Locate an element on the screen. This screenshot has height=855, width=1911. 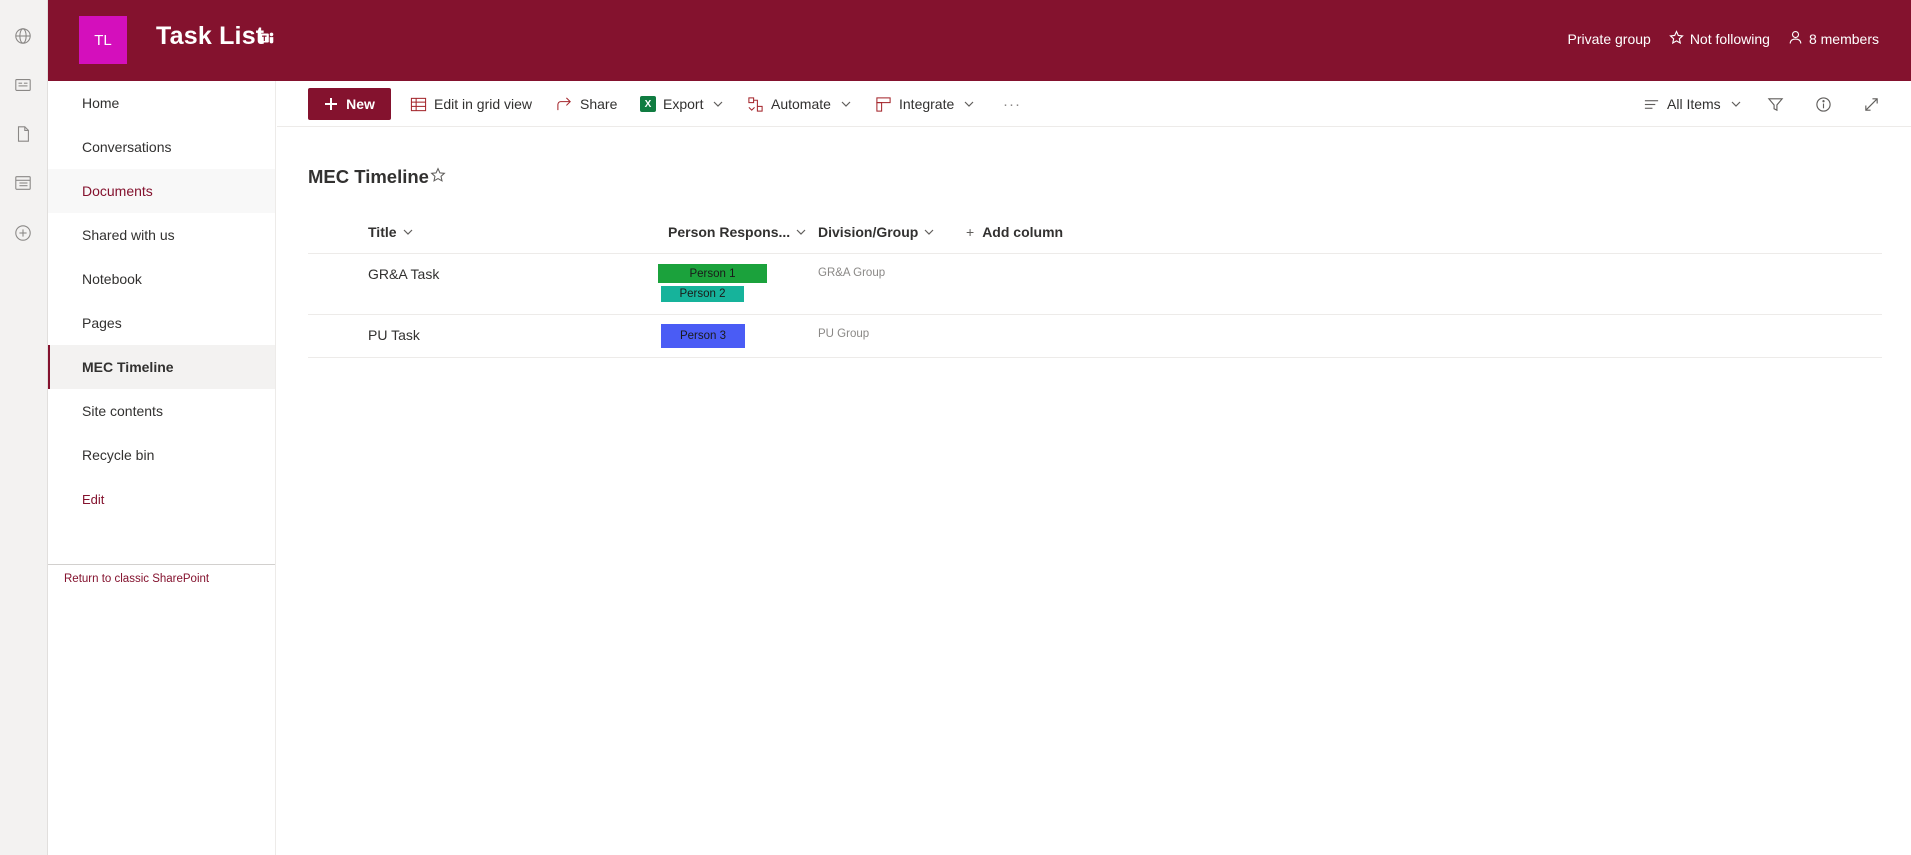
share-icon is located at coordinates (564, 103).